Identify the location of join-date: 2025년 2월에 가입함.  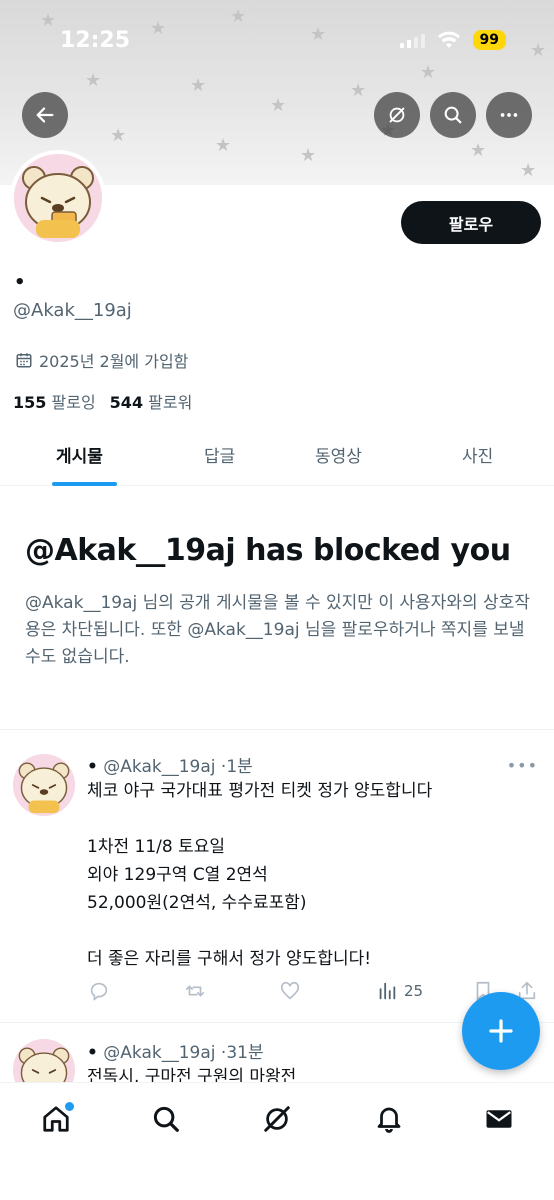
(101, 360).